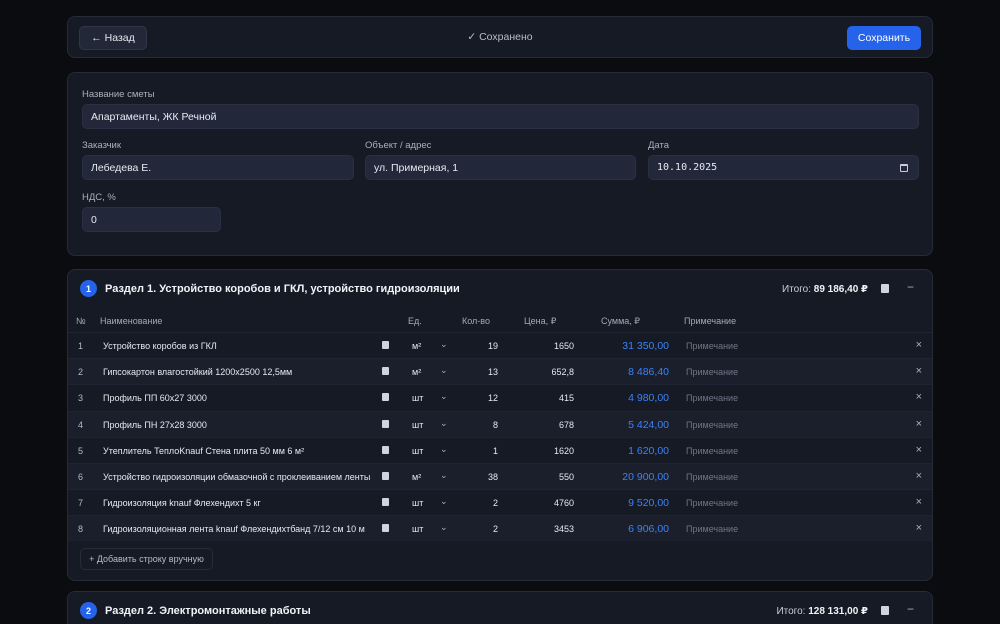  Describe the element at coordinates (81, 398) in the screenshot. I see `row-number: 3` at that location.